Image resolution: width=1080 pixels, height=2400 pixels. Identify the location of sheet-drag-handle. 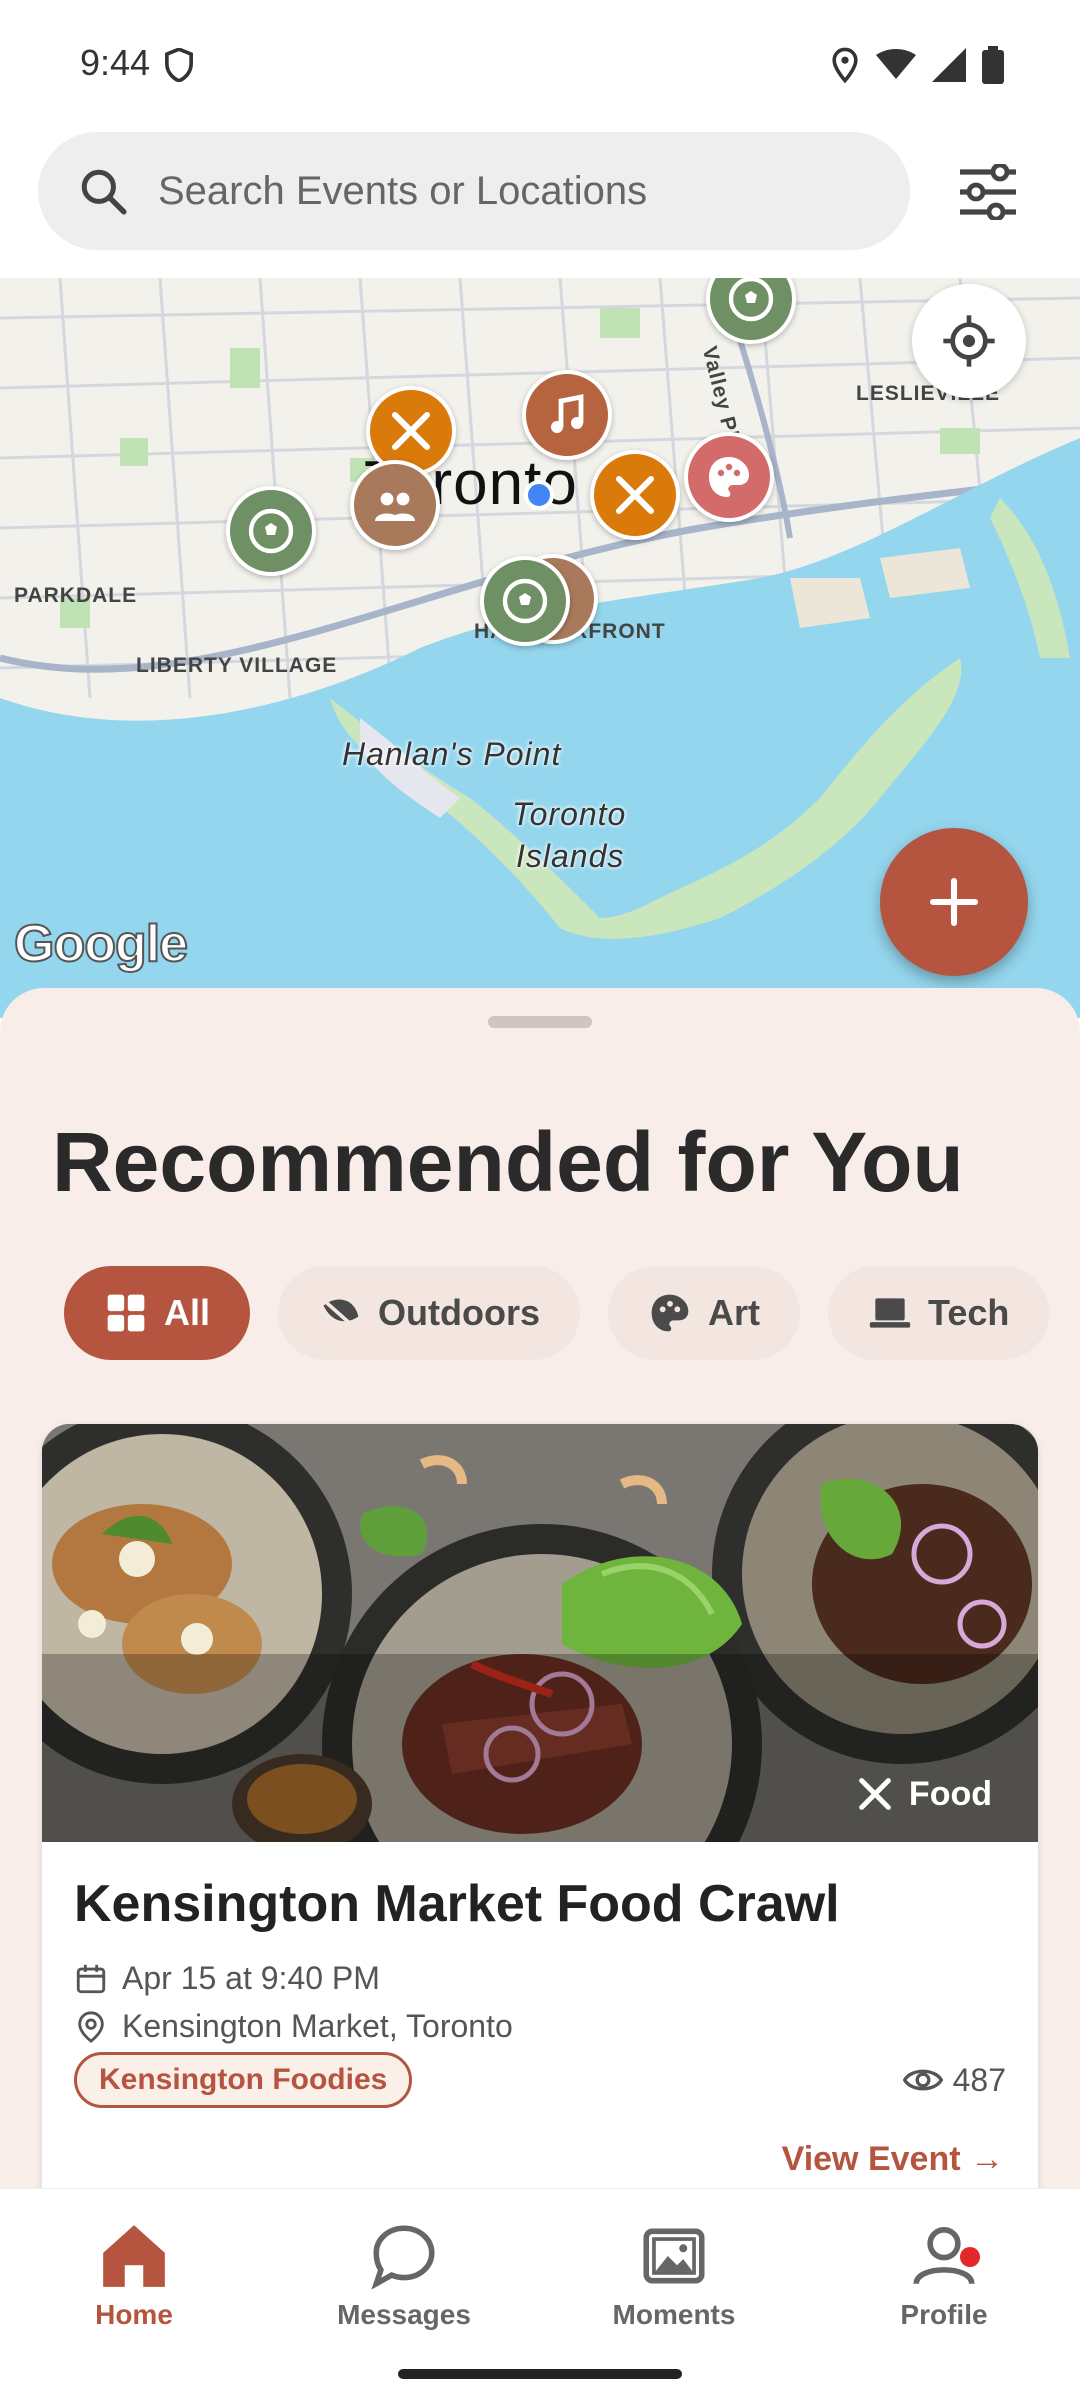
(540, 1022).